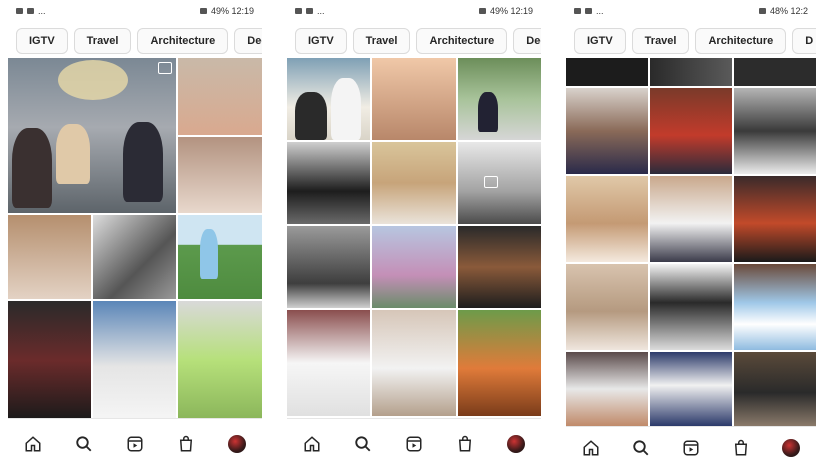 Image resolution: width=816 pixels, height=469 pixels. I want to click on topic-chips: IGTV Travel Architecture D, so click(695, 41).